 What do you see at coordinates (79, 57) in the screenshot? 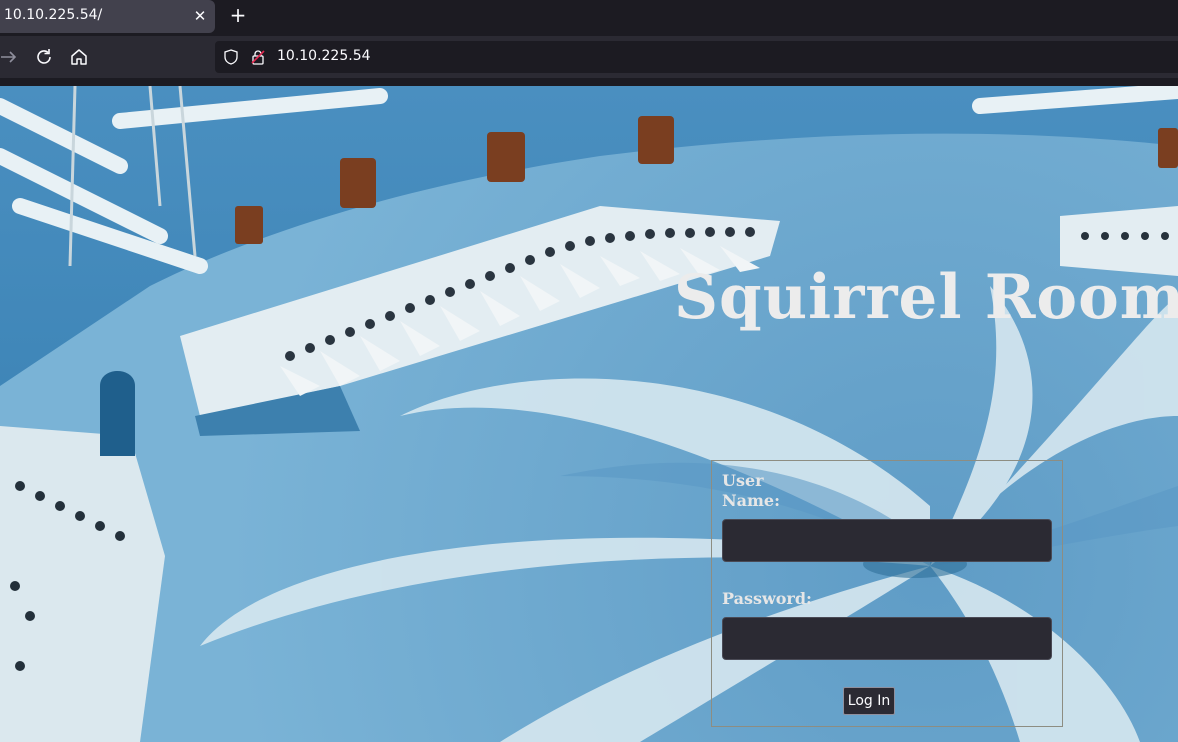
I see `home-icon` at bounding box center [79, 57].